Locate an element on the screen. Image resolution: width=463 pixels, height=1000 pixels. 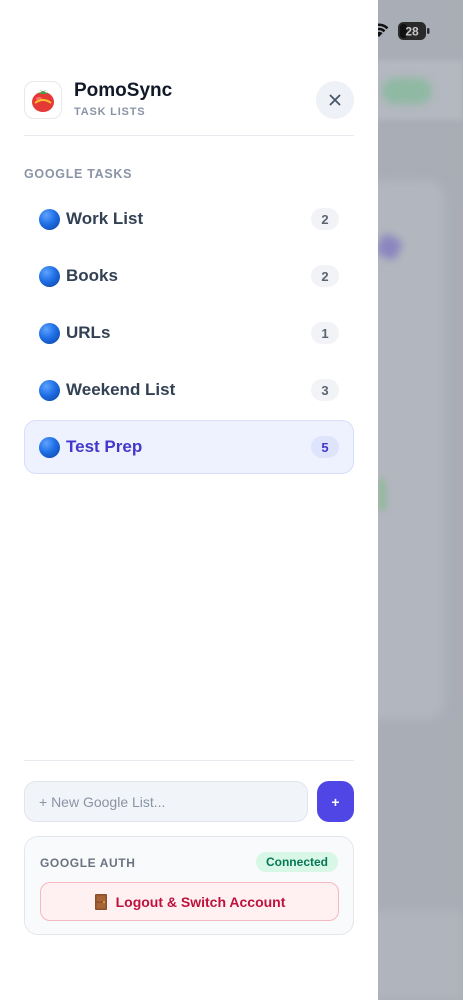
tomato-icon is located at coordinates (43, 100).